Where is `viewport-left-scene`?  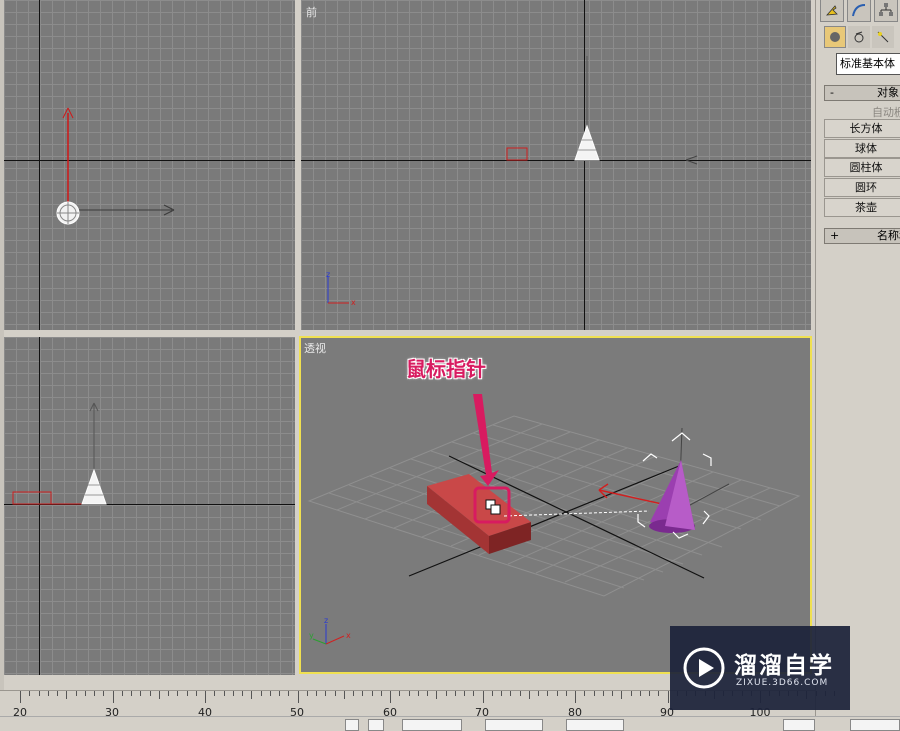 viewport-left-scene is located at coordinates (59, 453).